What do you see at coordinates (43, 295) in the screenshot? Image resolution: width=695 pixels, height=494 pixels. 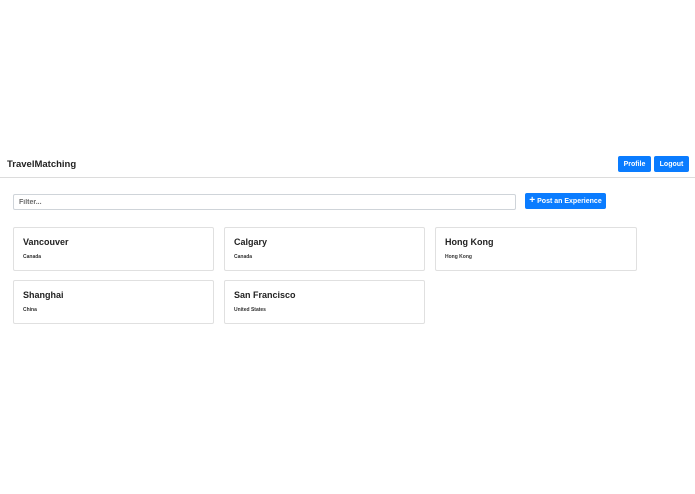 I see `card-city: Shanghai` at bounding box center [43, 295].